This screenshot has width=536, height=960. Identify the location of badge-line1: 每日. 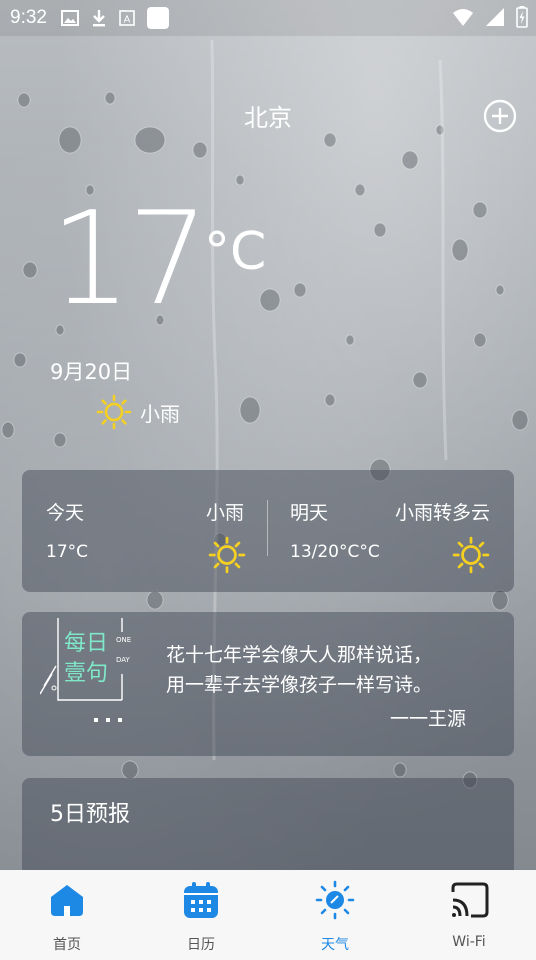
(86, 643).